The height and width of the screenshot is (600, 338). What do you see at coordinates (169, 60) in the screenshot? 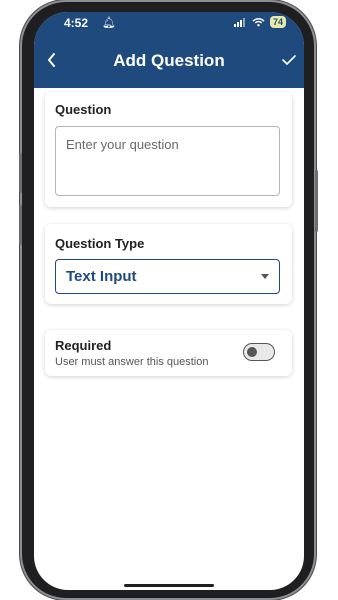
I see `page-title: Add Question` at bounding box center [169, 60].